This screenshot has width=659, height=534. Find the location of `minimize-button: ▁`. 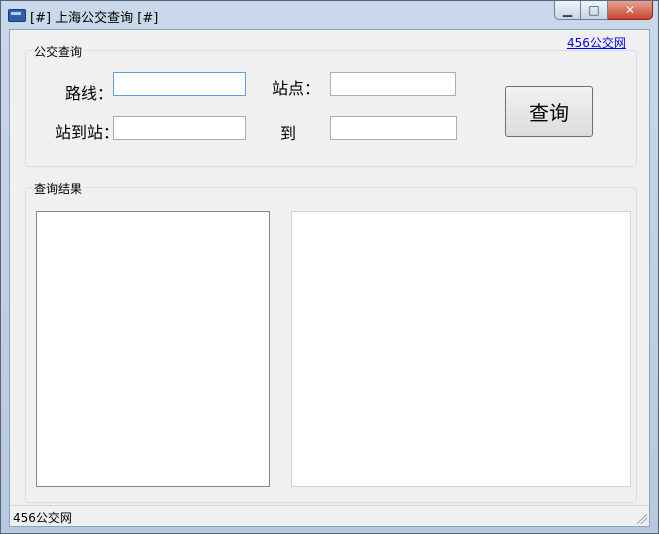

minimize-button: ▁ is located at coordinates (567, 10).